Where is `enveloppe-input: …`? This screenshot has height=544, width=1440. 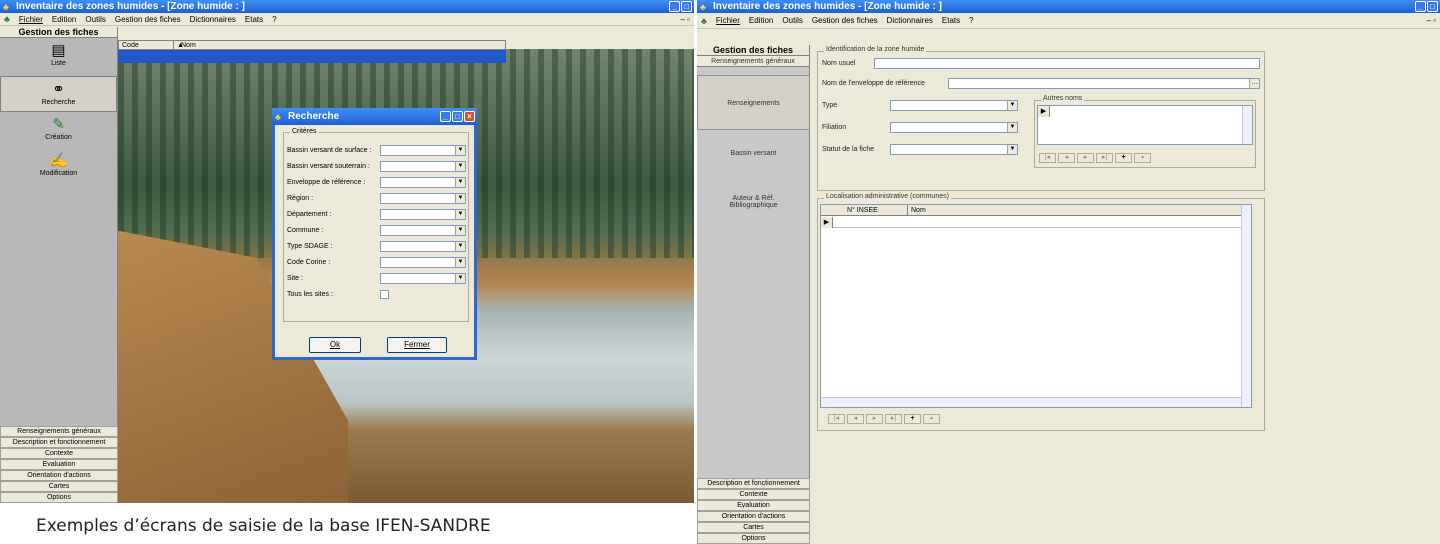
enveloppe-input: … is located at coordinates (1104, 83).